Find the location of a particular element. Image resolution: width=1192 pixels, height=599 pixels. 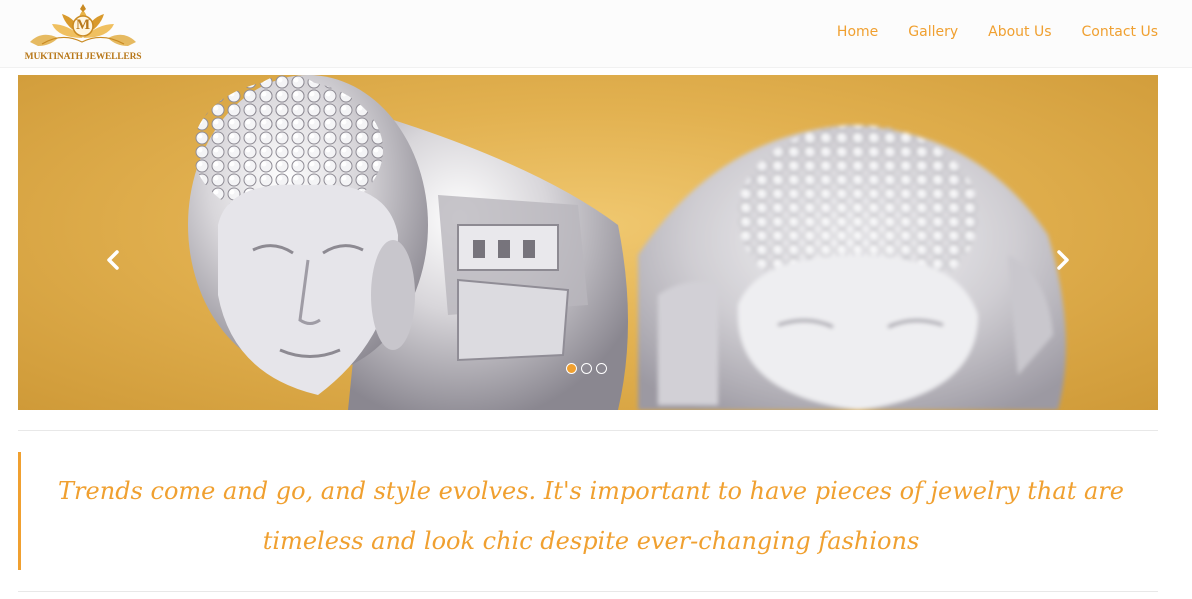

carousel-prev-button is located at coordinates (113, 260).